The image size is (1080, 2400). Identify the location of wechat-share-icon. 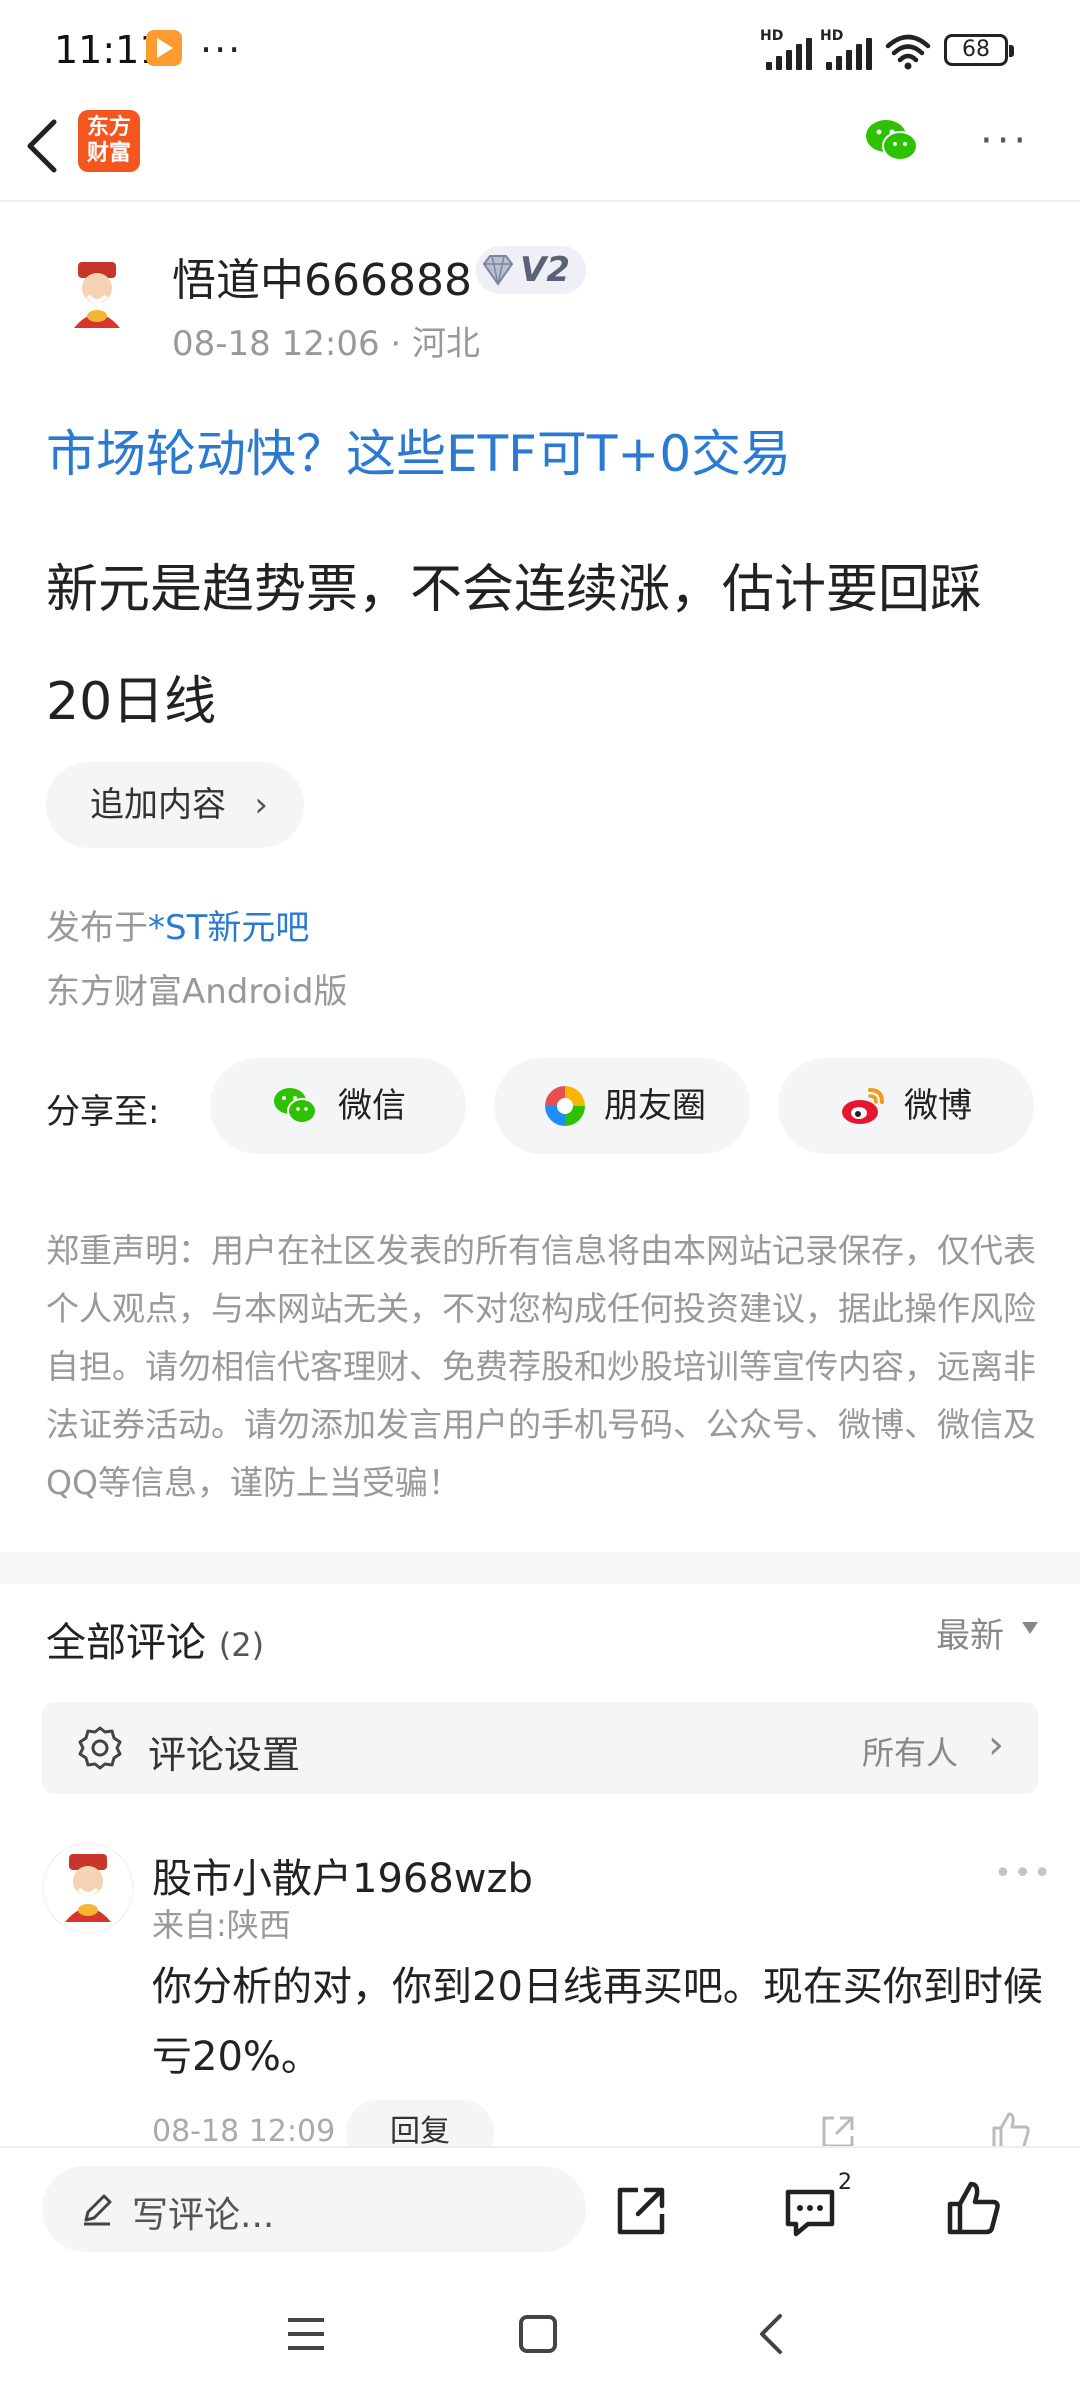
(892, 141).